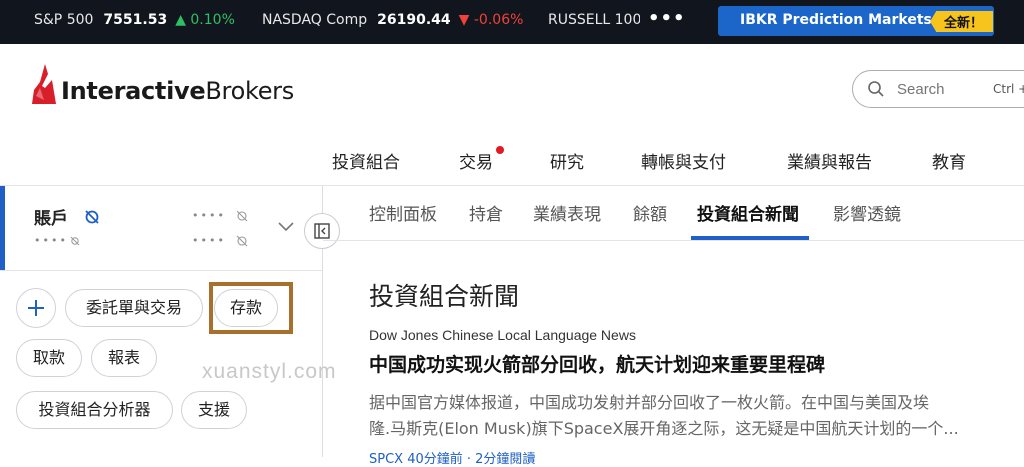 This screenshot has height=467, width=1024. I want to click on add-action-button, so click(36, 308).